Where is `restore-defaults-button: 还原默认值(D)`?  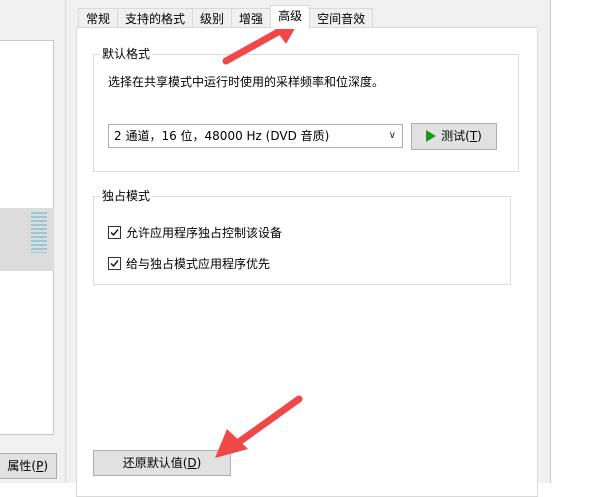
restore-defaults-button: 还原默认值(D) is located at coordinates (162, 463).